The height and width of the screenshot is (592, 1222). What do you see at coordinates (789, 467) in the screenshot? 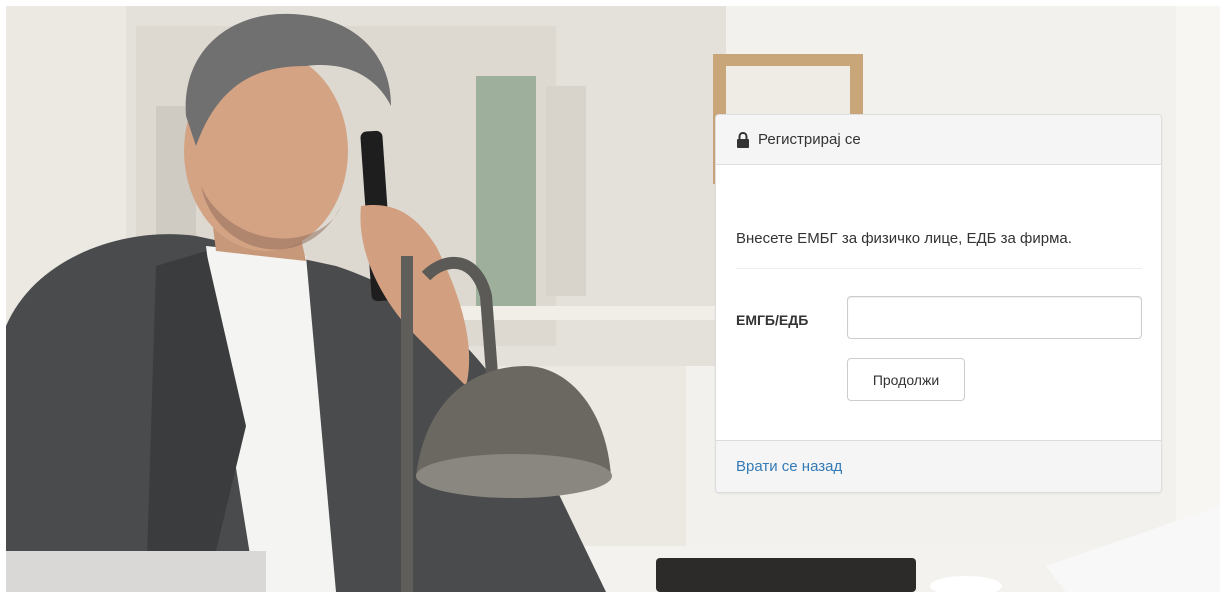
I see `go-back-link: Врати се назад` at bounding box center [789, 467].